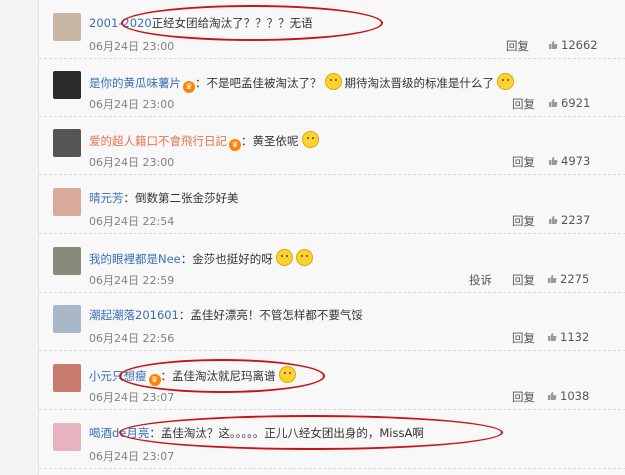 The image size is (625, 475). What do you see at coordinates (181, 198) in the screenshot?
I see `comment-text: ：倒数第二张金莎好美` at bounding box center [181, 198].